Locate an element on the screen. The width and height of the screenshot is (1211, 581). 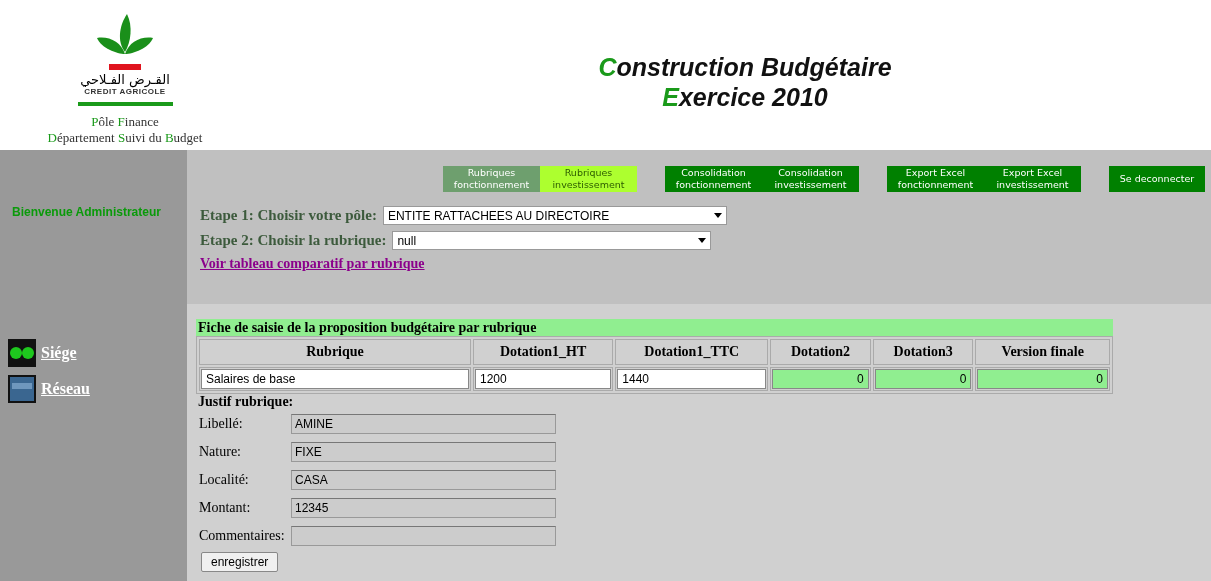
table-input: 1440 is located at coordinates (692, 379).